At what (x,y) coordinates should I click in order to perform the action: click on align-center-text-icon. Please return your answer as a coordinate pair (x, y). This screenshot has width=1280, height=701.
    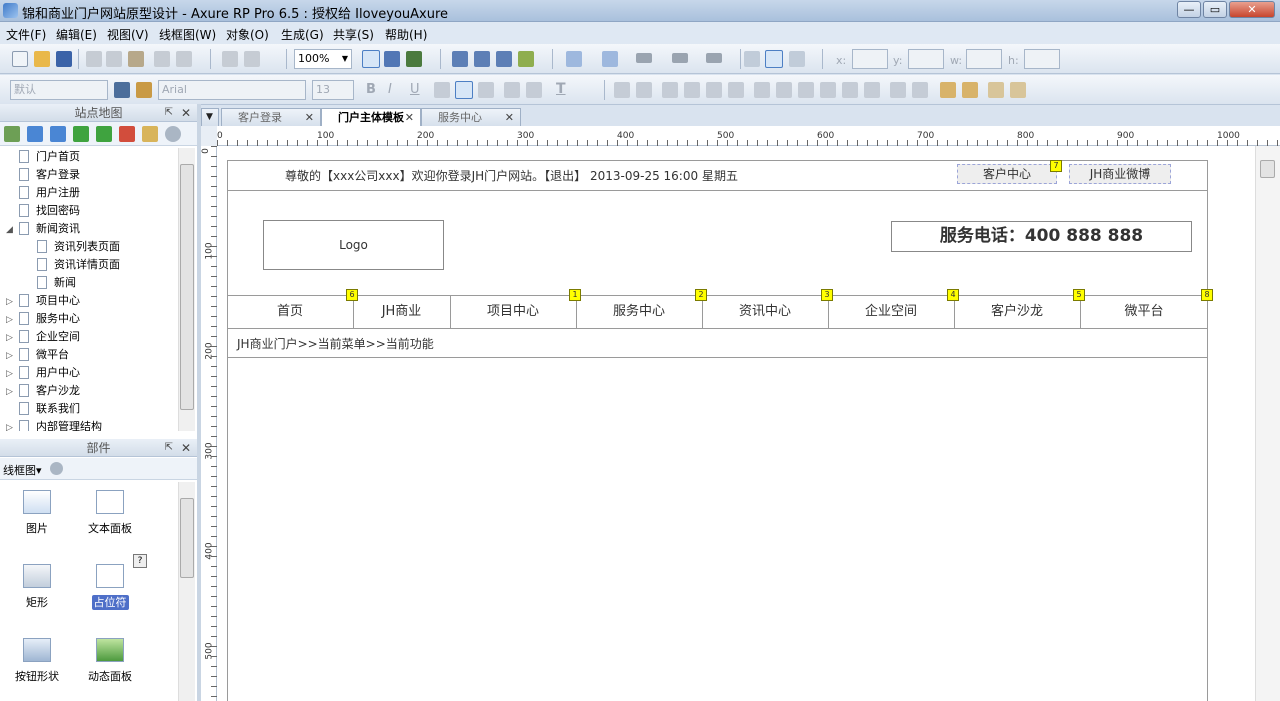
    Looking at the image, I should click on (464, 90).